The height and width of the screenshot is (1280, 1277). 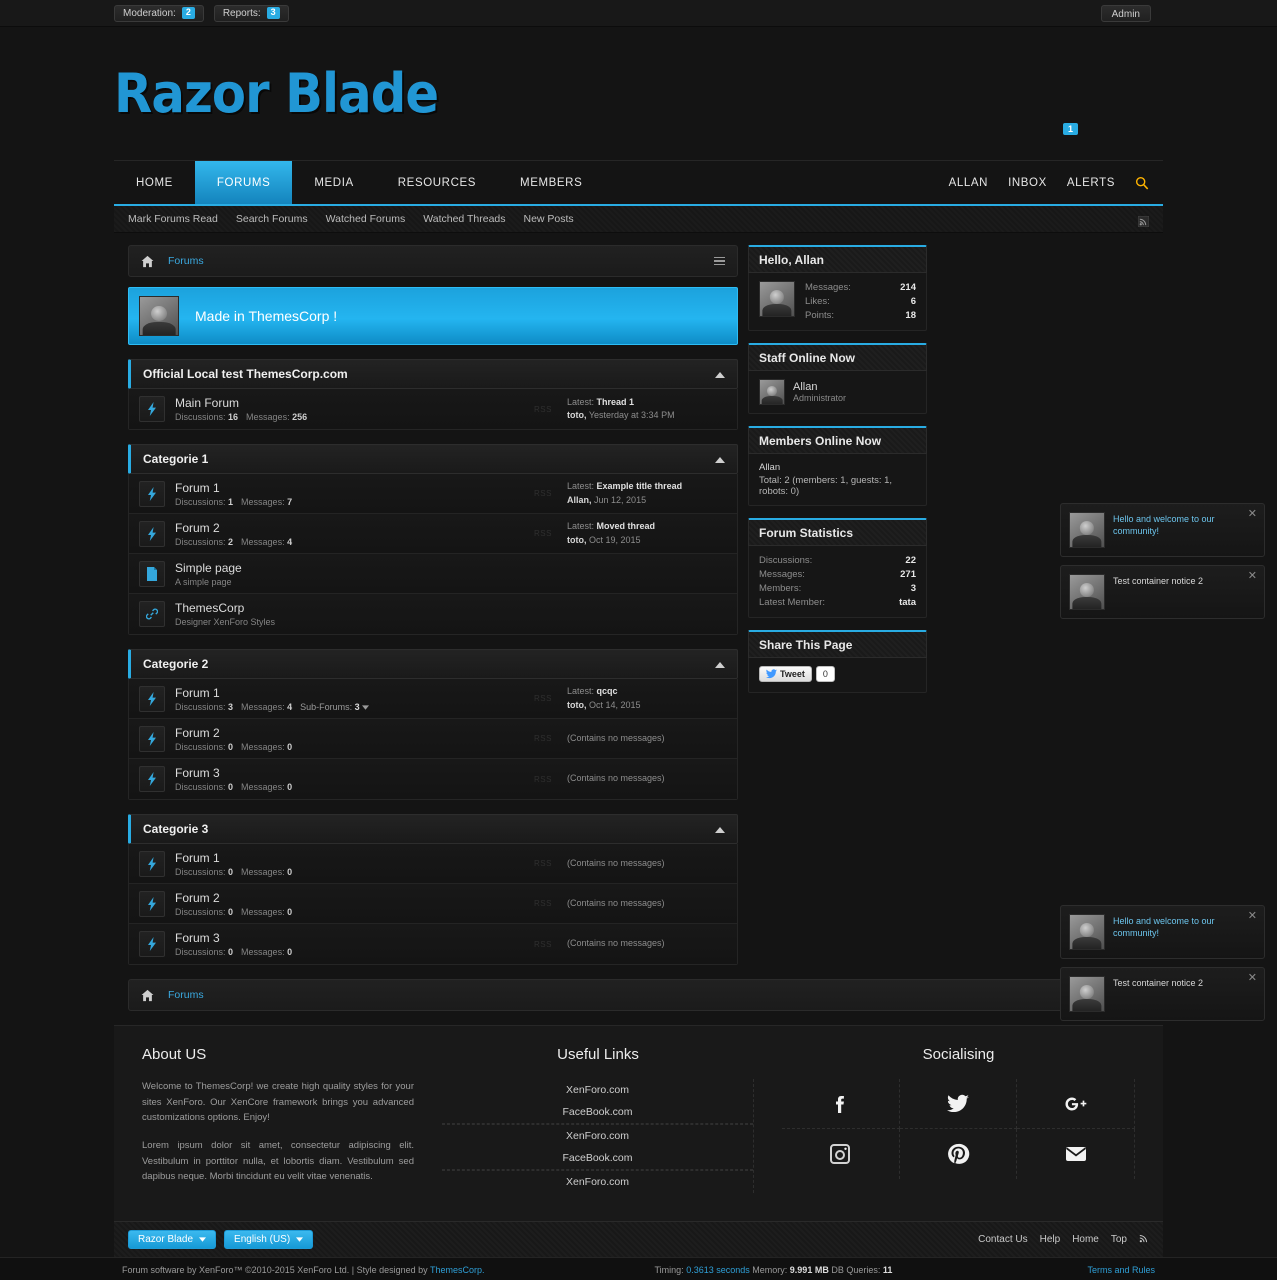 I want to click on style-selector: Razor Blade, so click(x=172, y=1240).